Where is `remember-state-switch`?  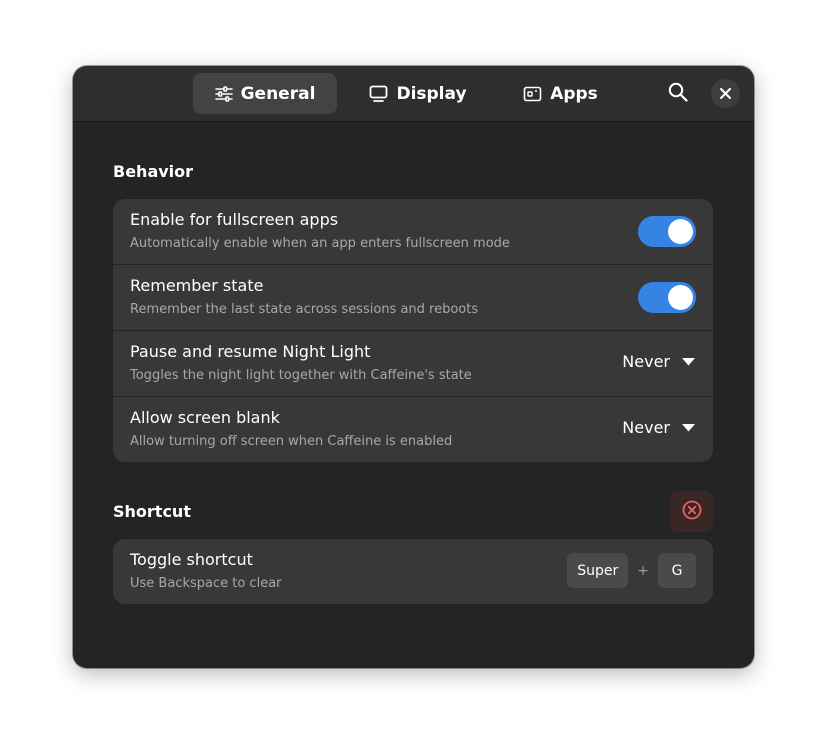
remember-state-switch is located at coordinates (667, 297).